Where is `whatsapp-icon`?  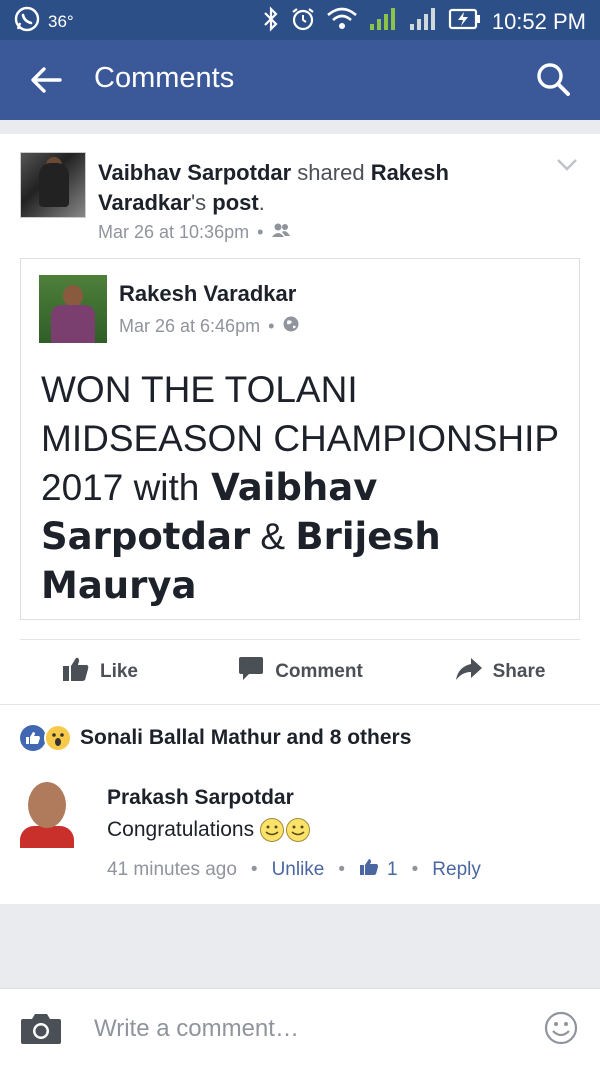
whatsapp-icon is located at coordinates (27, 21).